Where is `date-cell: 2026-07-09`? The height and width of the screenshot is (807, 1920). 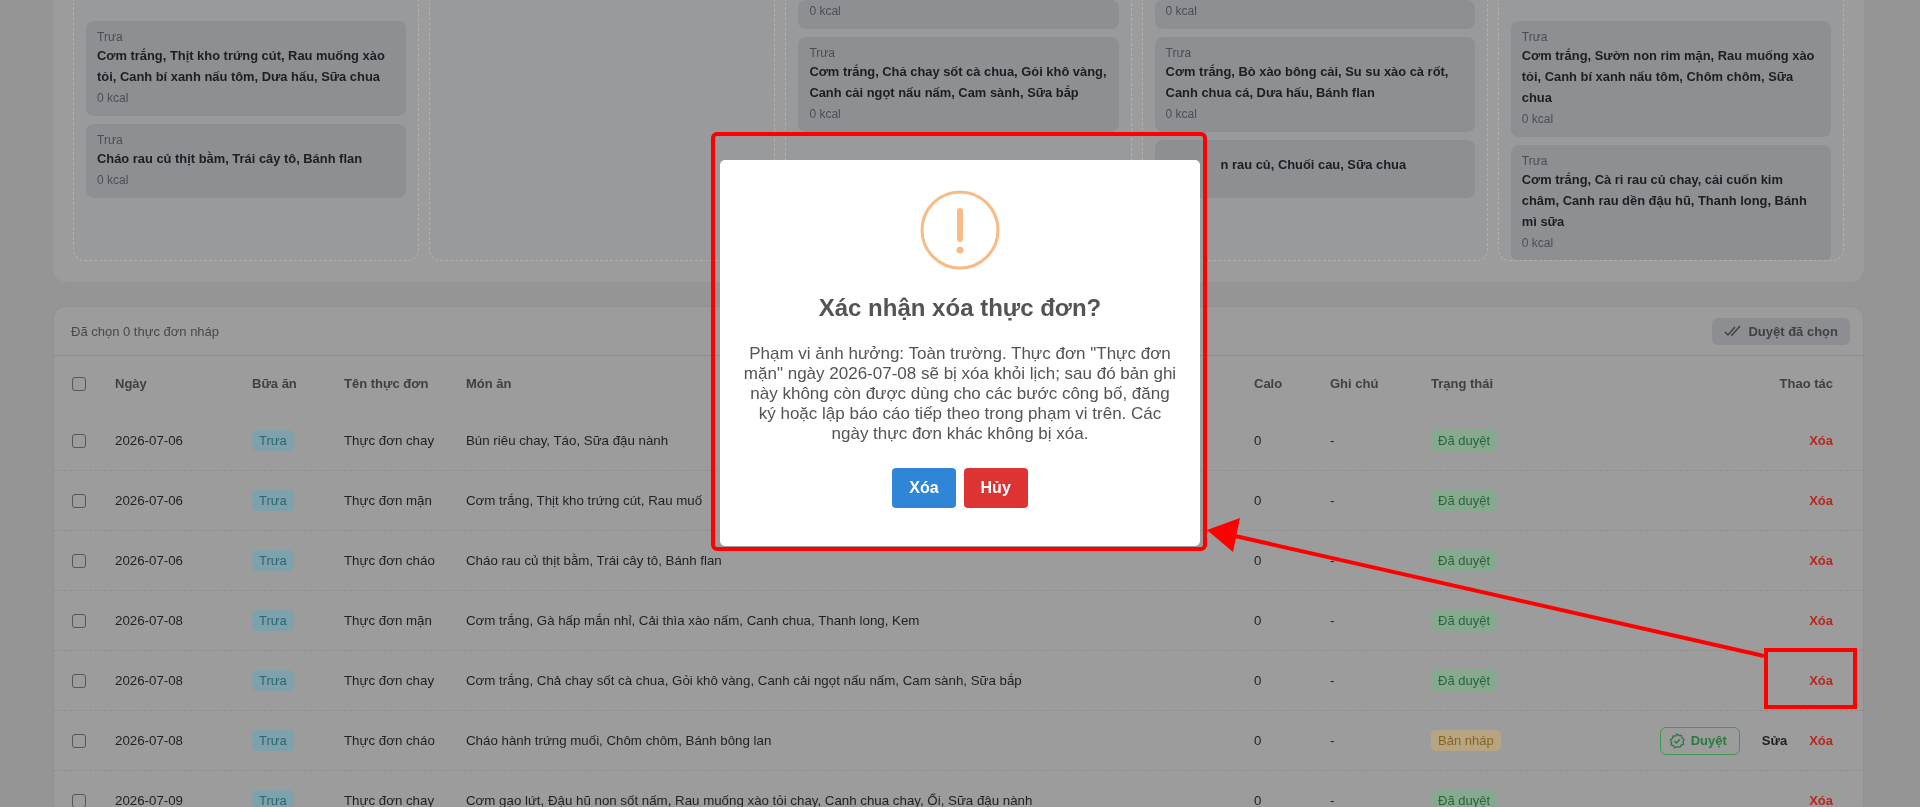 date-cell: 2026-07-09 is located at coordinates (149, 800).